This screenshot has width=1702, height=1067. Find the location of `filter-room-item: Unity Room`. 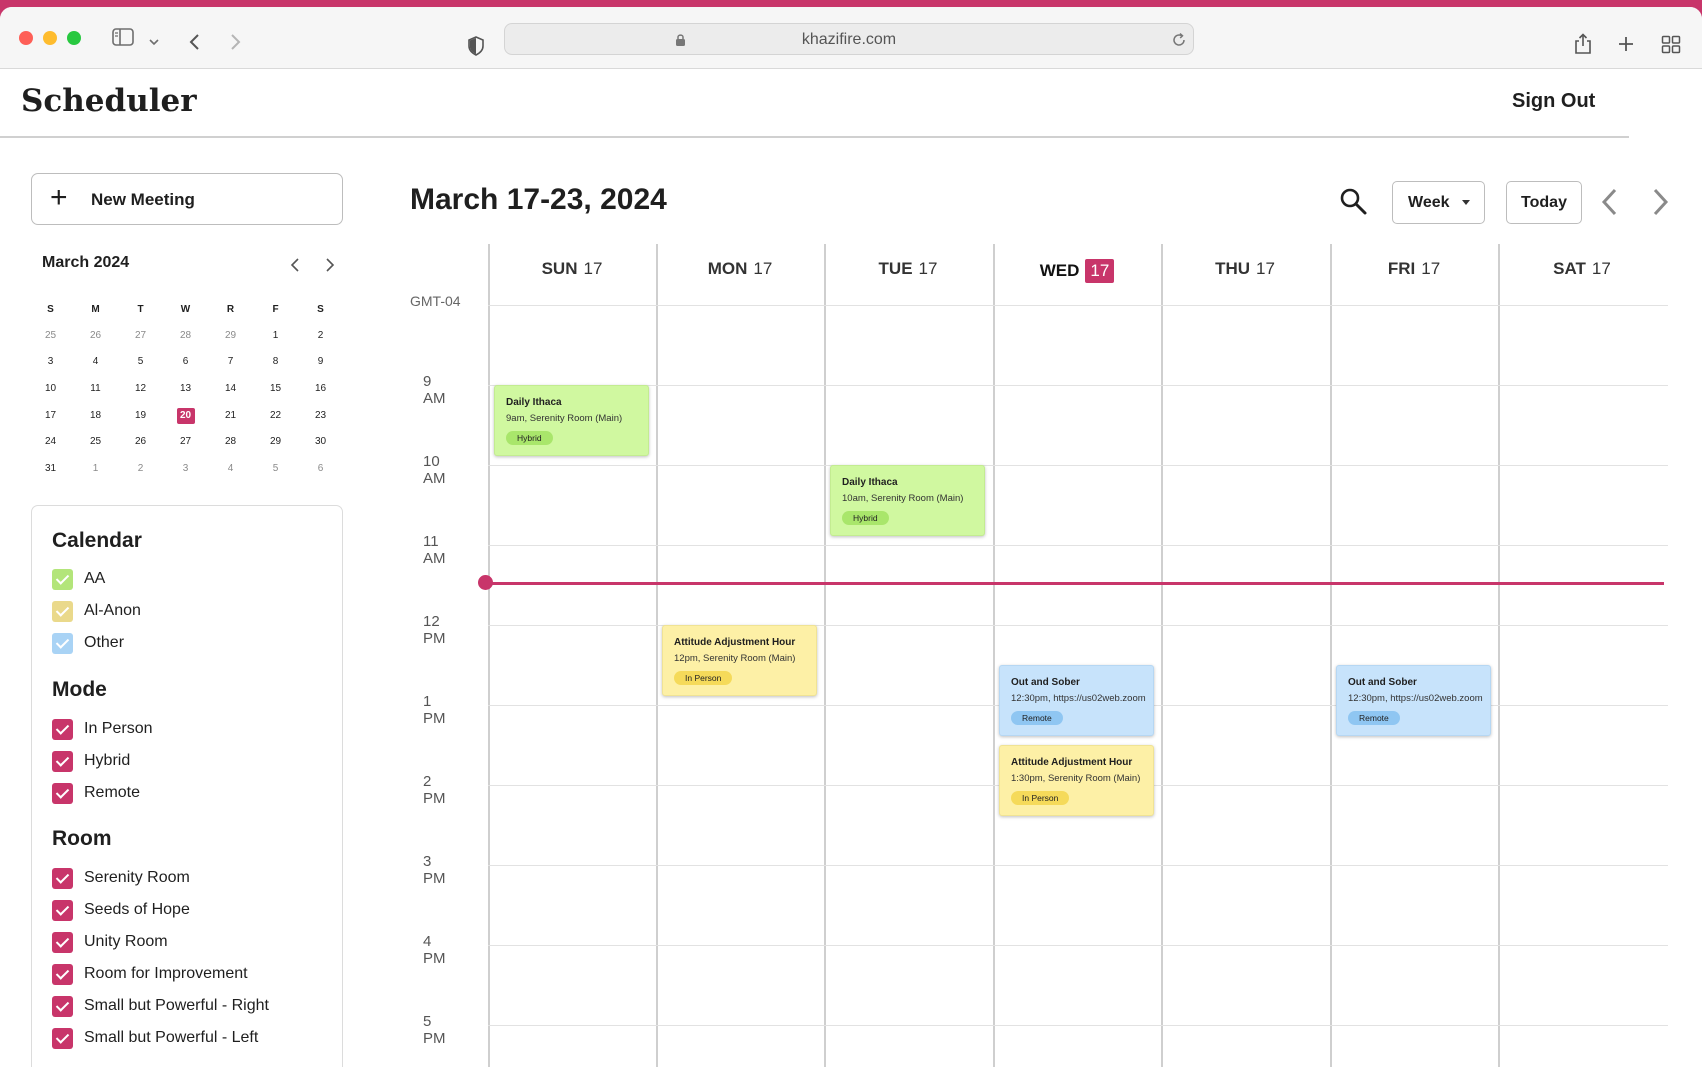

filter-room-item: Unity Room is located at coordinates (110, 942).